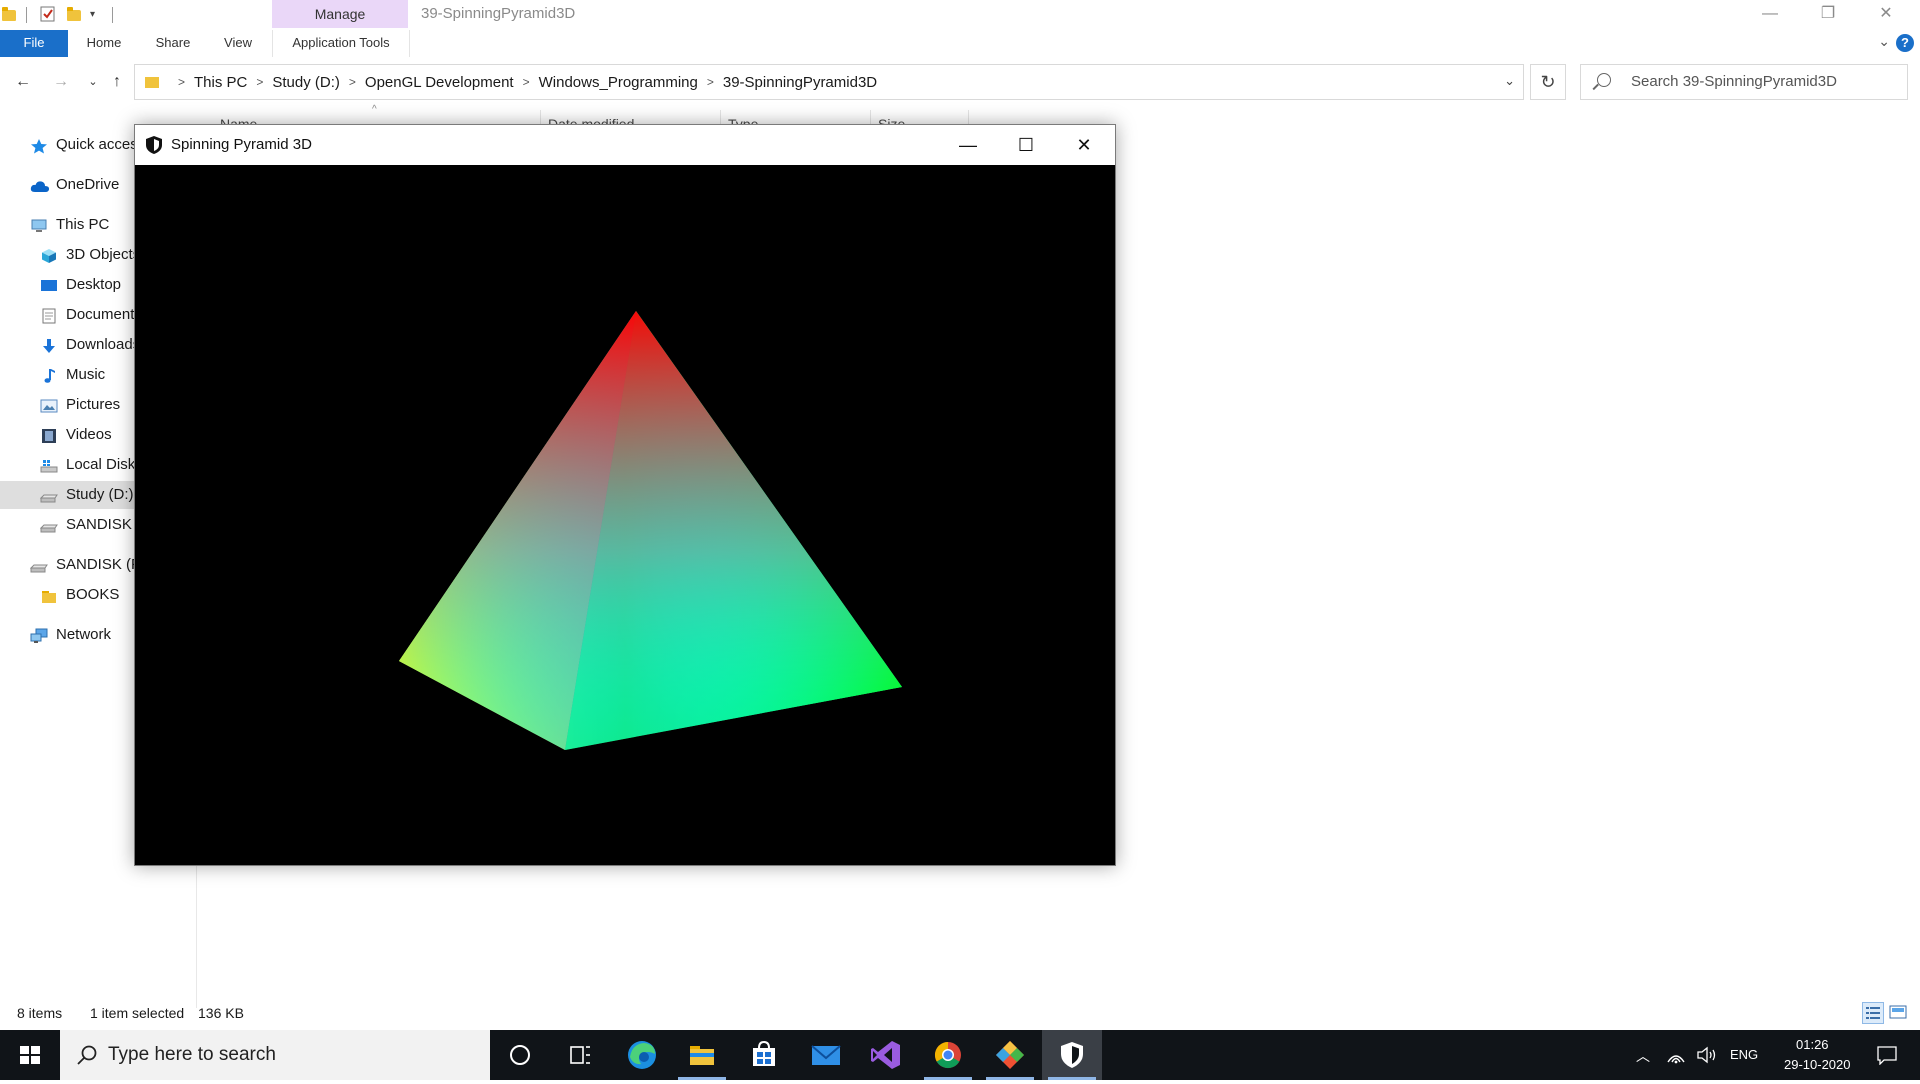  Describe the element at coordinates (91, 315) in the screenshot. I see `sidebar-item-documents: Documents` at that location.